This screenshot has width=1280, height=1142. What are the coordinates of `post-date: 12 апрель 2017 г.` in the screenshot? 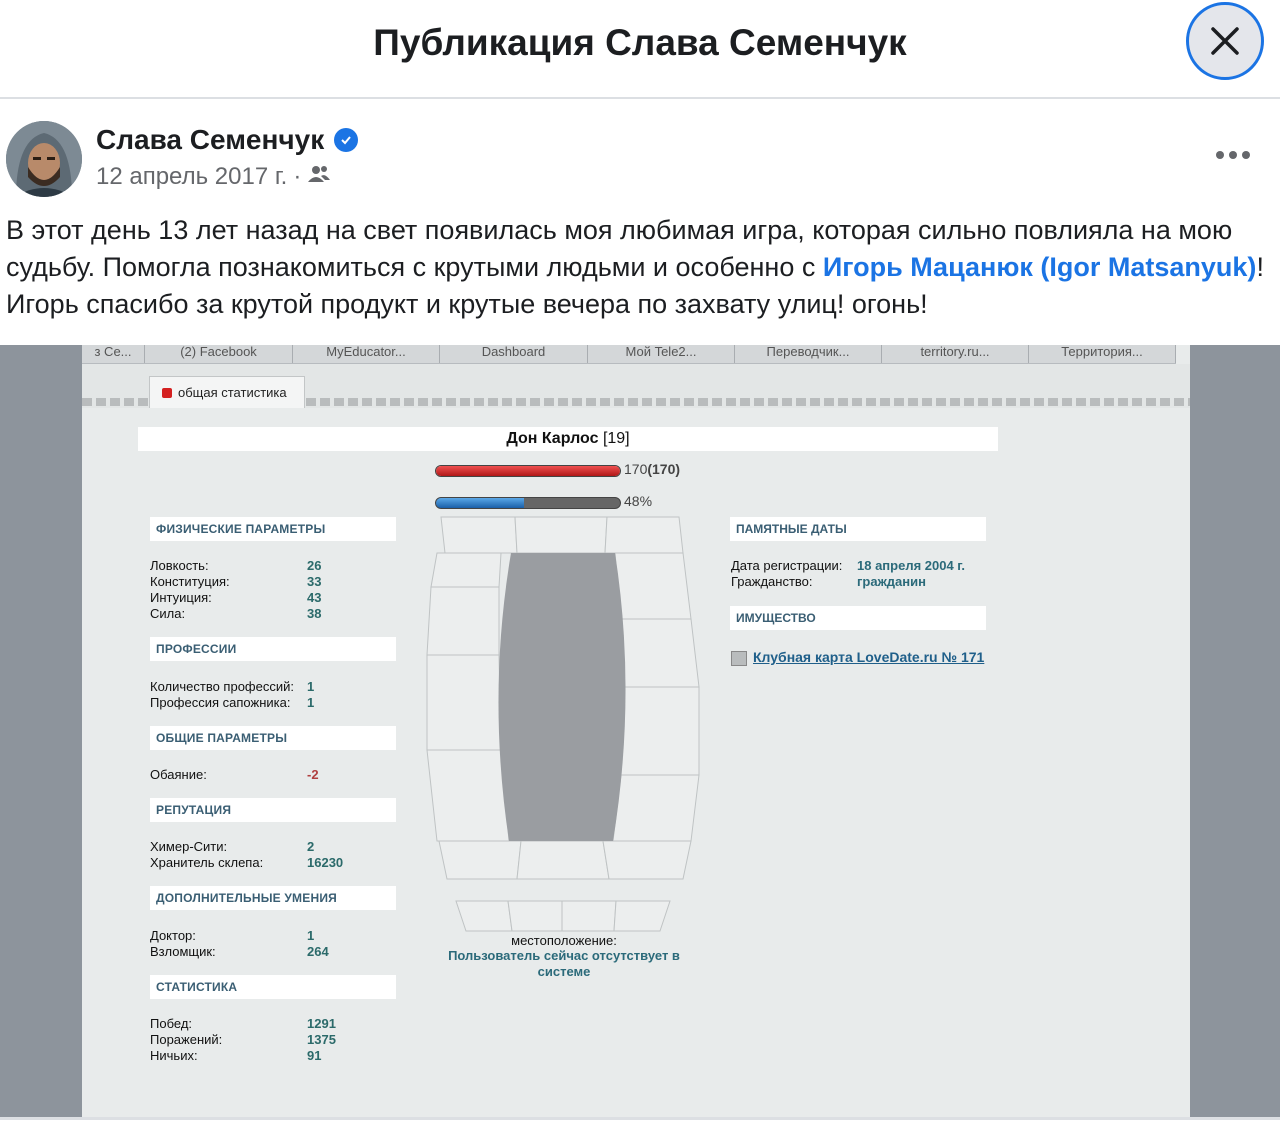 It's located at (191, 177).